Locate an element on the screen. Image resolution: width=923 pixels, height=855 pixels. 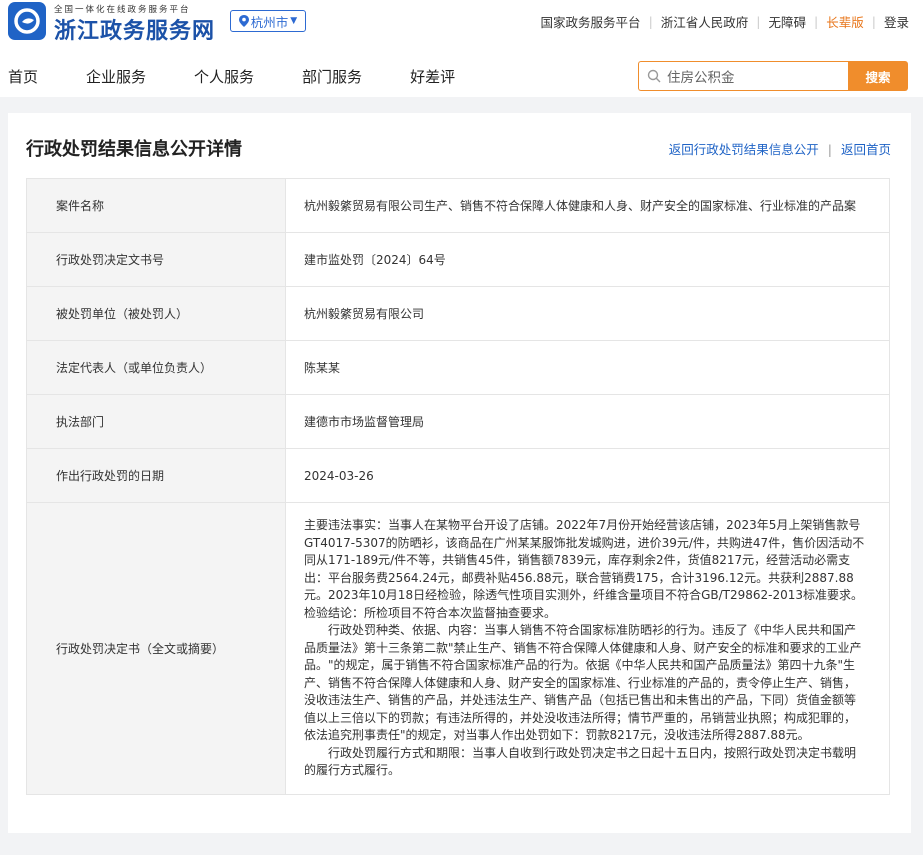
field-value: 建德市市场监督管理局 is located at coordinates (587, 421).